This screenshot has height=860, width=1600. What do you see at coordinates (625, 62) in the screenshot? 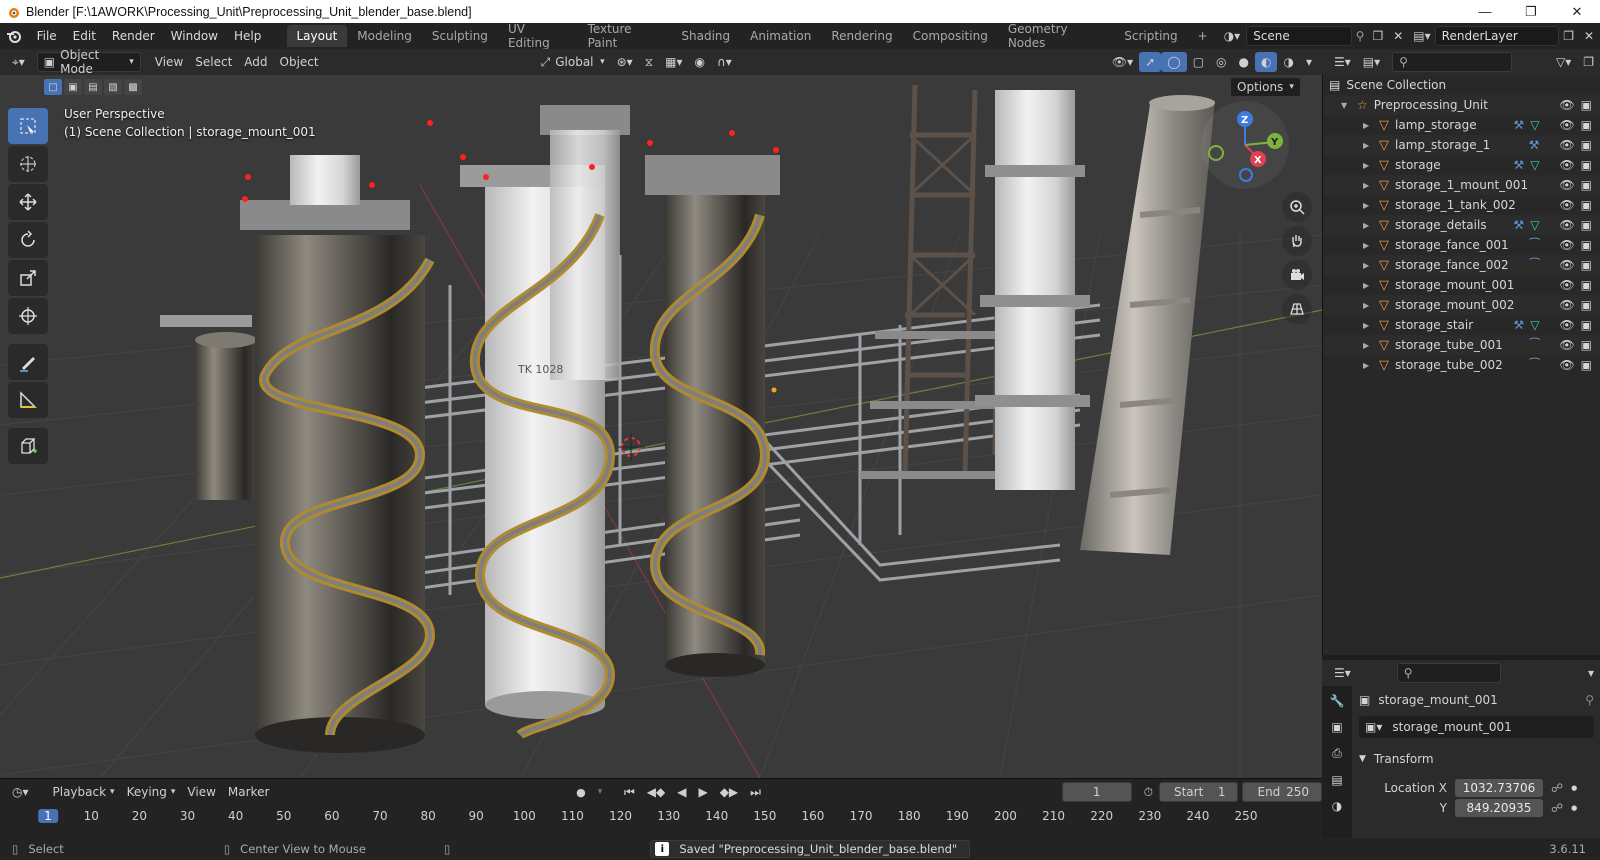
I see `pivot-icon: ⊛▾` at bounding box center [625, 62].